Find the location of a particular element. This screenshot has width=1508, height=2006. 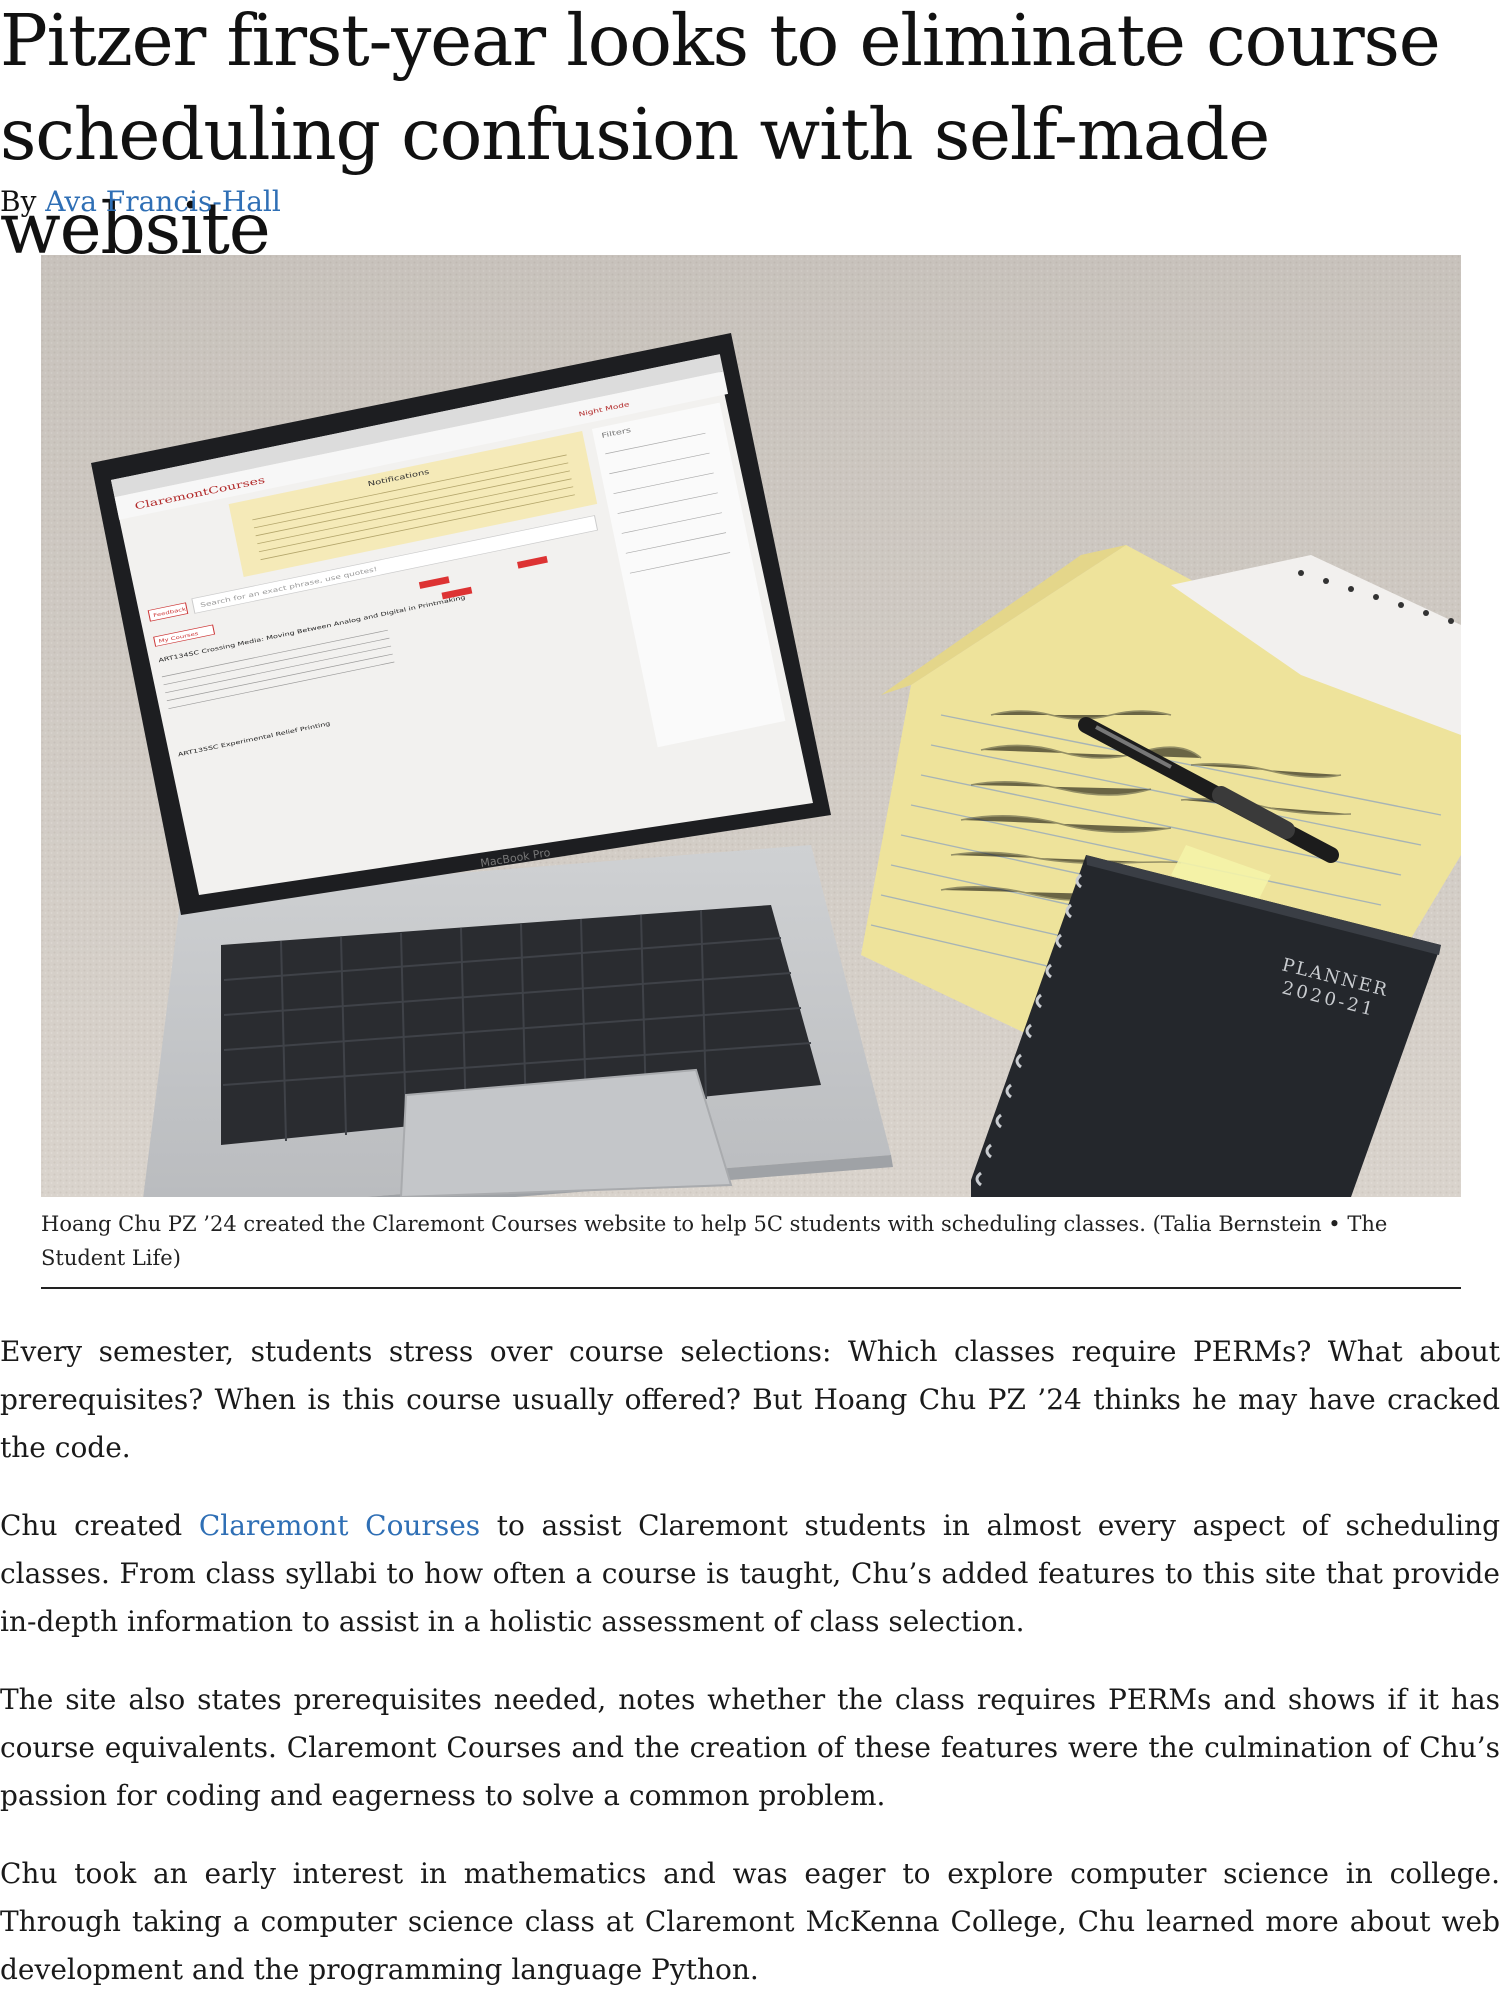

byline: By Ava Francis-Hall is located at coordinates (140, 202).